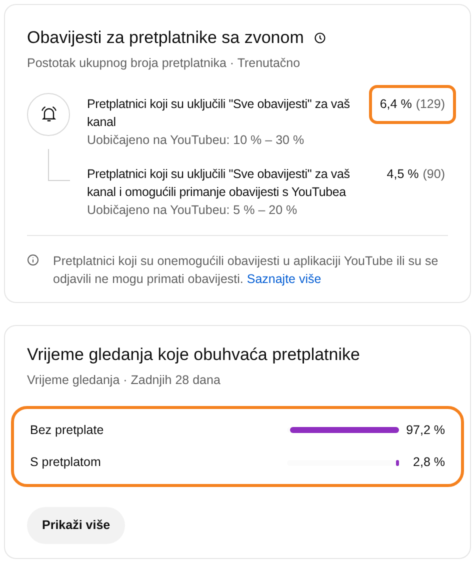 The image size is (475, 569). Describe the element at coordinates (66, 463) in the screenshot. I see `row-label: S pretplatom` at that location.